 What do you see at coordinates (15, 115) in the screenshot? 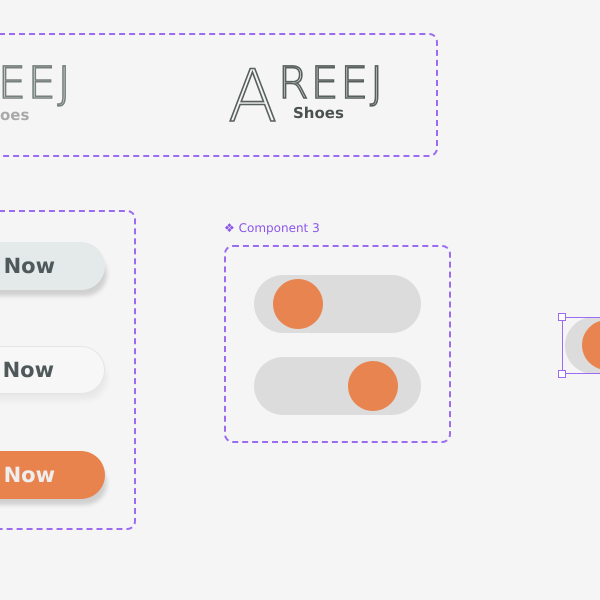
I see `logo-subtitle: oes` at bounding box center [15, 115].